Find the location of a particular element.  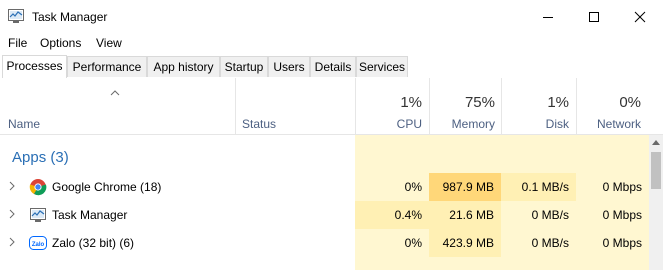

menu-view: View is located at coordinates (109, 43).